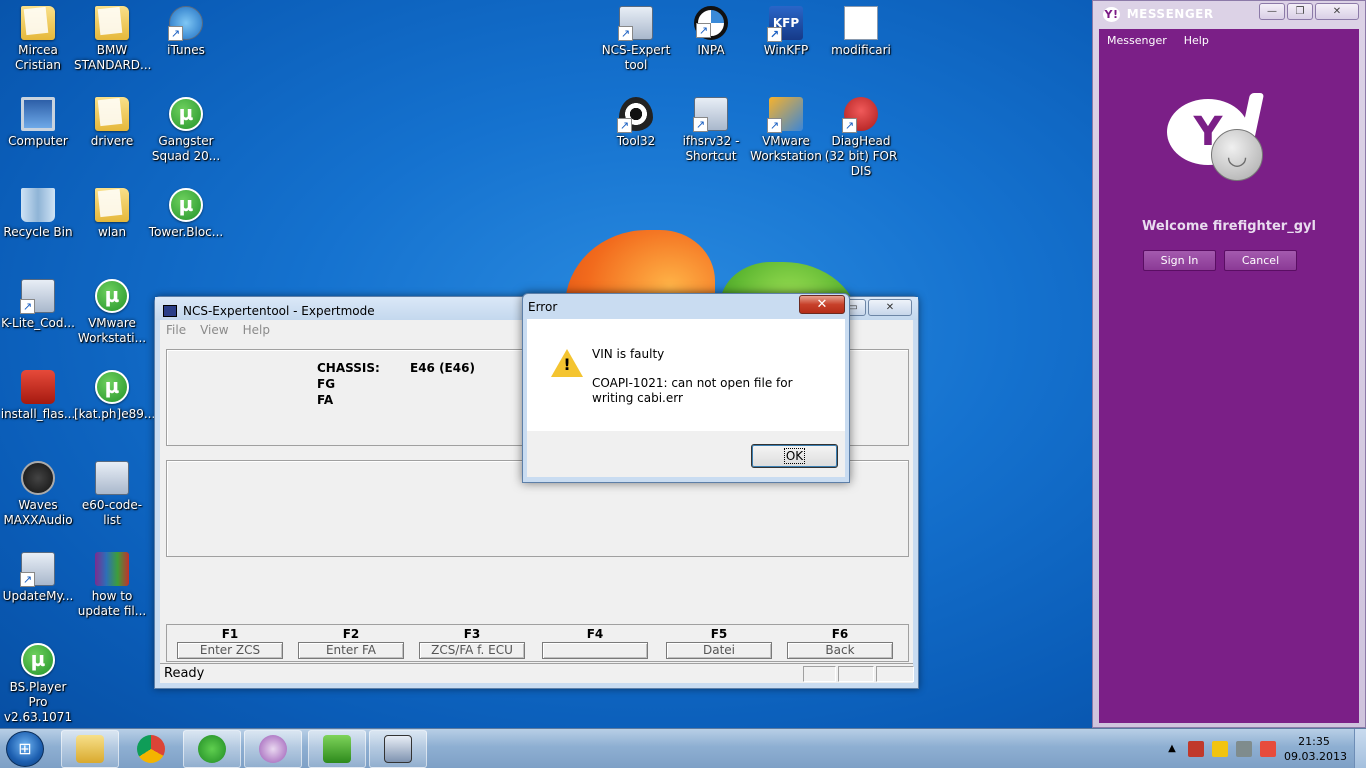  I want to click on taskbar: ⊞ ▲ 21:35 09.03.2013, so click(683, 748).